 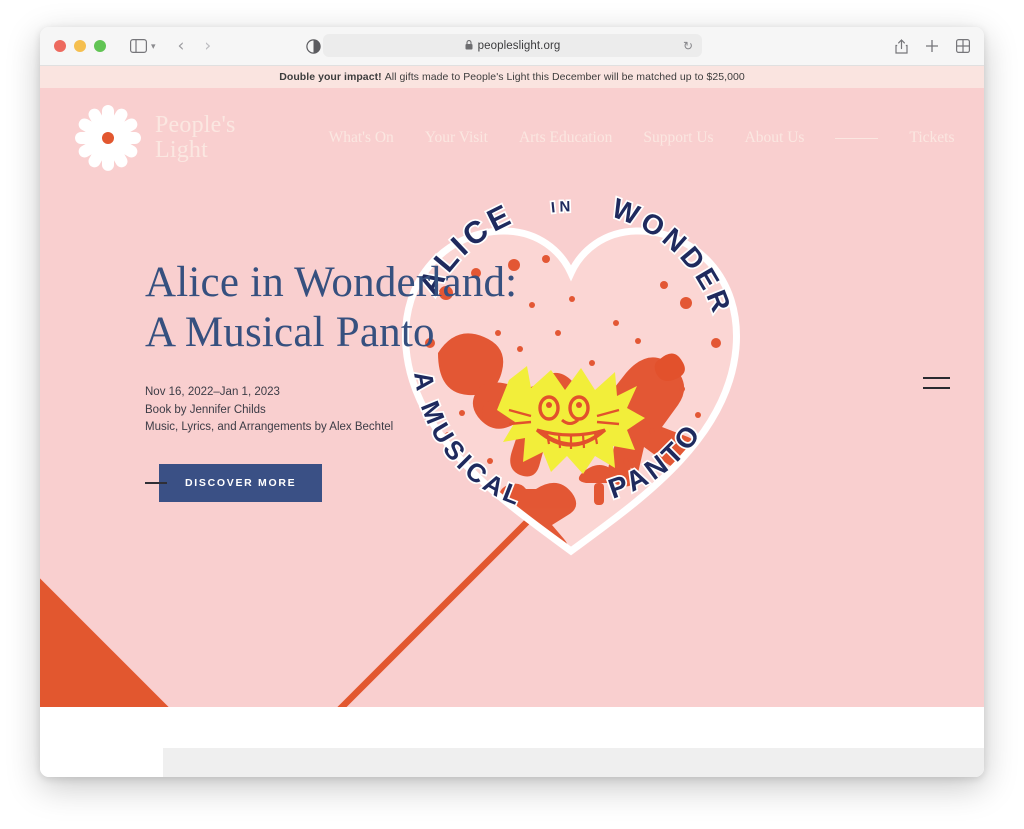 What do you see at coordinates (361, 138) in the screenshot?
I see `nav-item-whats-on: What's On` at bounding box center [361, 138].